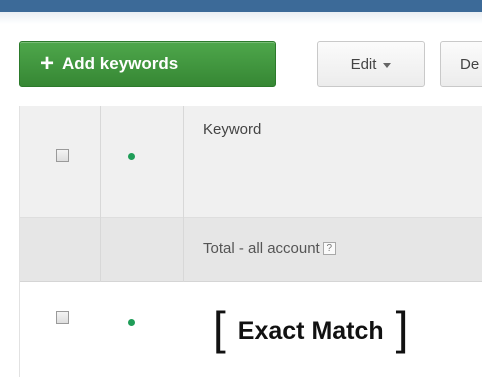 Image resolution: width=482 pixels, height=377 pixels. What do you see at coordinates (261, 248) in the screenshot?
I see `total-label-text: Total - all account` at bounding box center [261, 248].